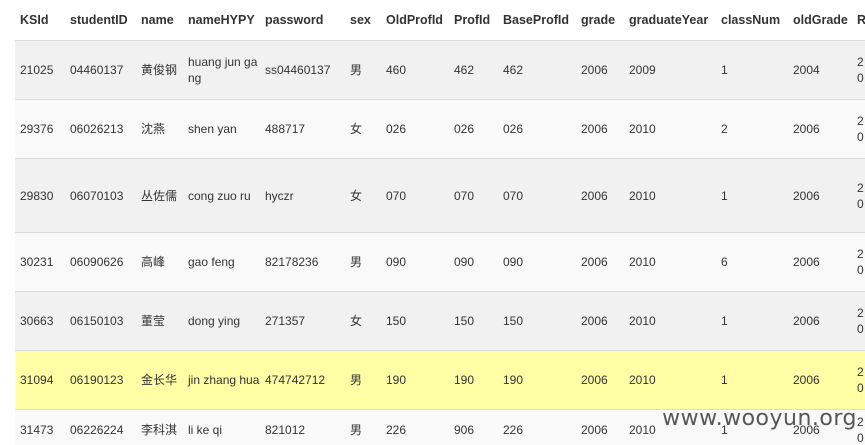 This screenshot has width=865, height=445. What do you see at coordinates (302, 427) in the screenshot?
I see `table-cell: 821012` at bounding box center [302, 427].